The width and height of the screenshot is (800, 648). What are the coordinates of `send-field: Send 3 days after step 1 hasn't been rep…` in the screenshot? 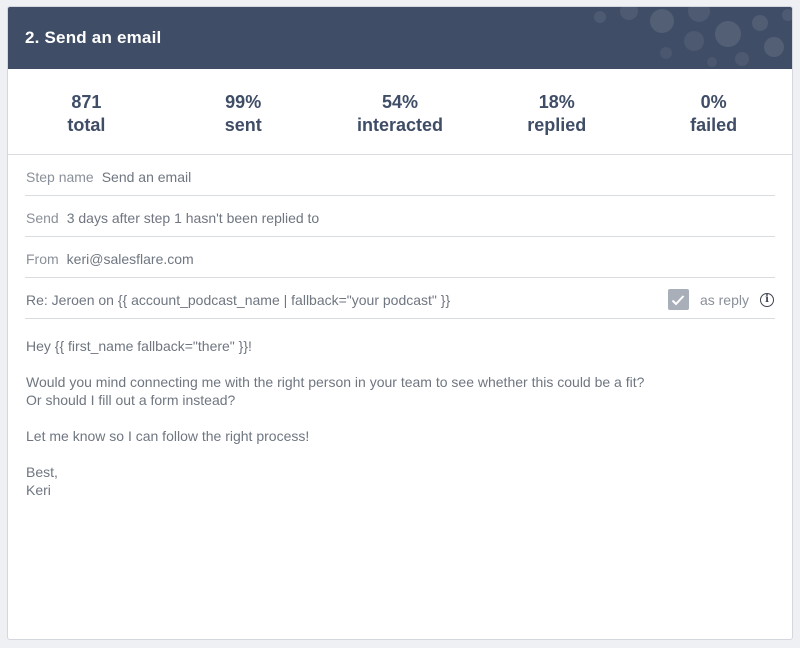 It's located at (400, 216).